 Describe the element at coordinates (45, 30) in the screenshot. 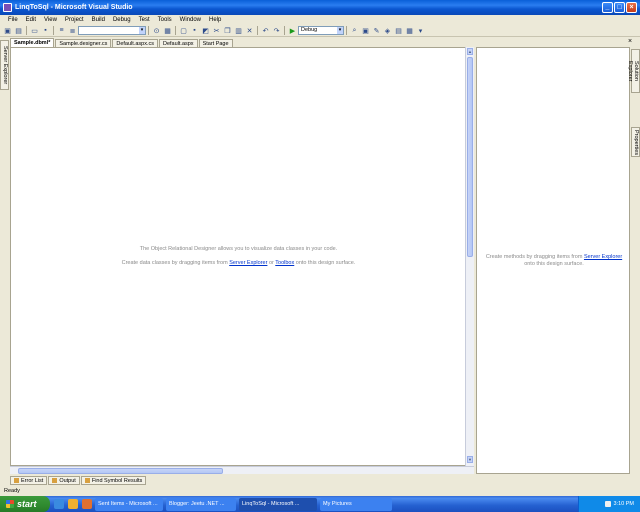

I see `save-icon: ▪` at that location.